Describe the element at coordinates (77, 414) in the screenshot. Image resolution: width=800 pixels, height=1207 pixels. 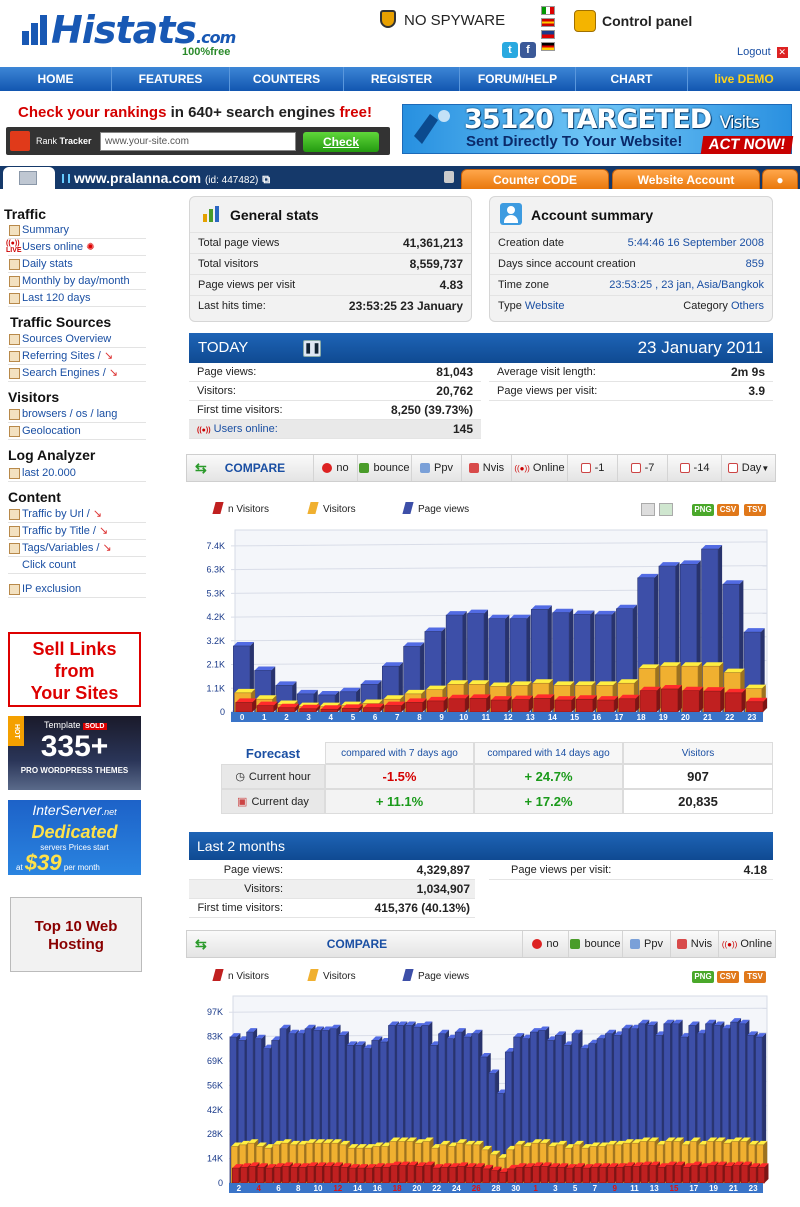
I see `sidebar-item-browsers: browsers / os / lang` at that location.